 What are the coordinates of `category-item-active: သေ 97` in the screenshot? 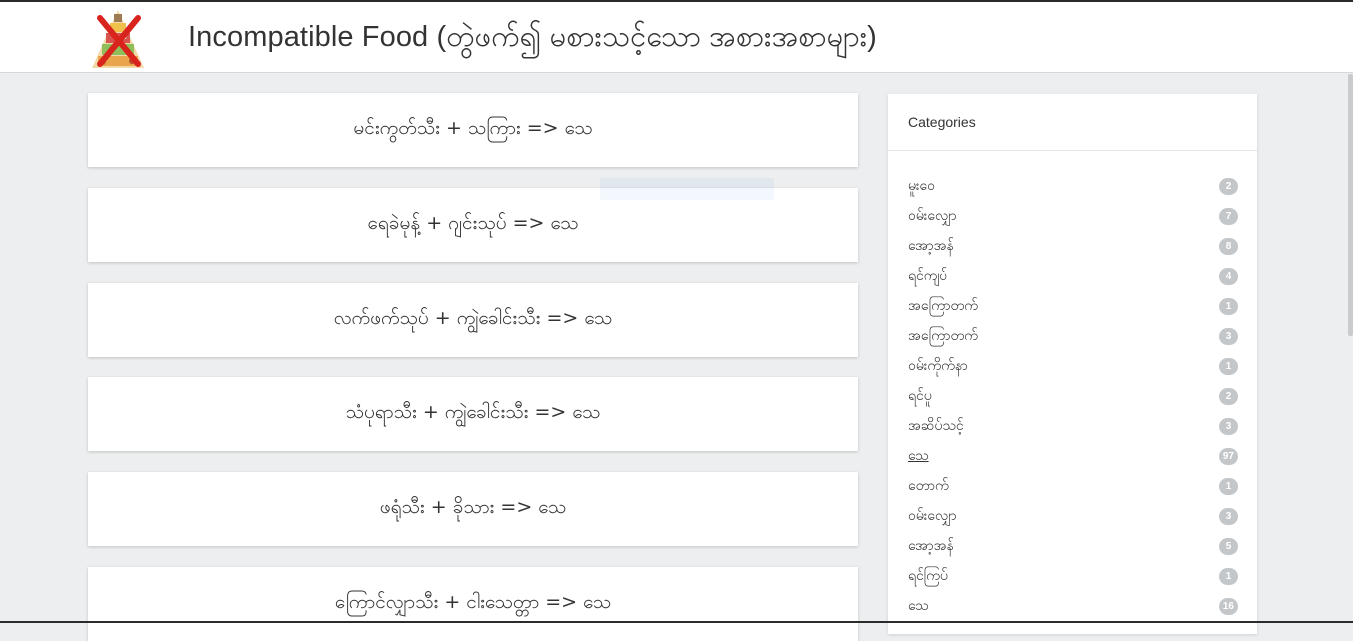 It's located at (1073, 456).